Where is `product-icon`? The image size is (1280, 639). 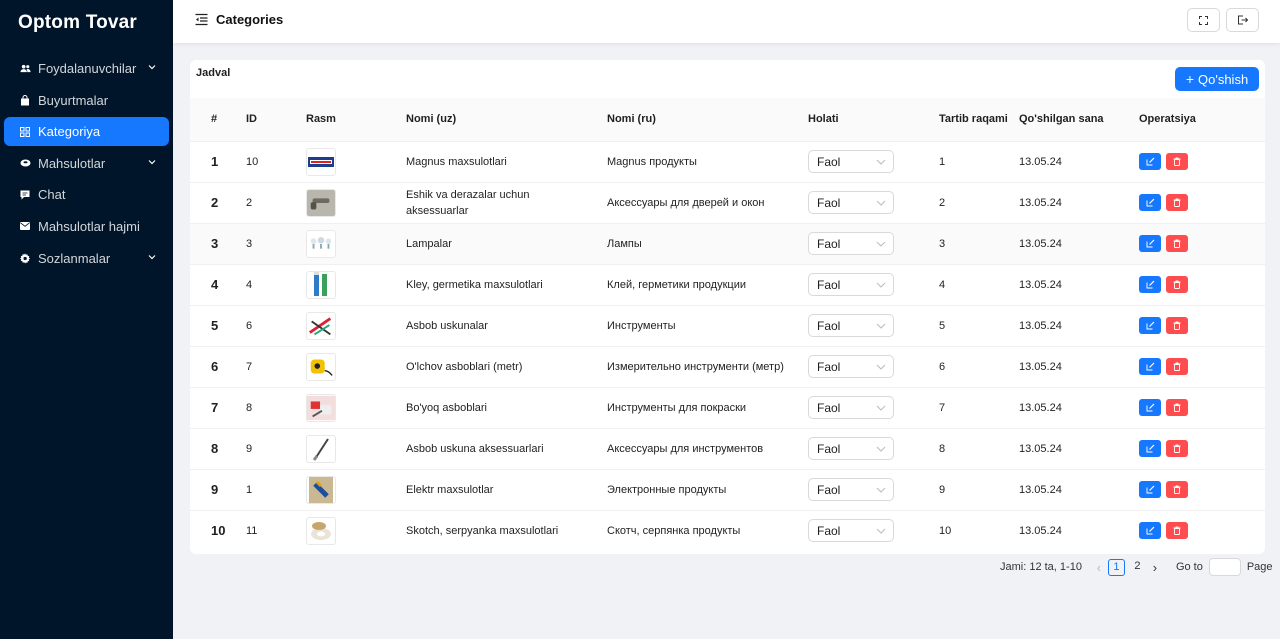 product-icon is located at coordinates (25, 163).